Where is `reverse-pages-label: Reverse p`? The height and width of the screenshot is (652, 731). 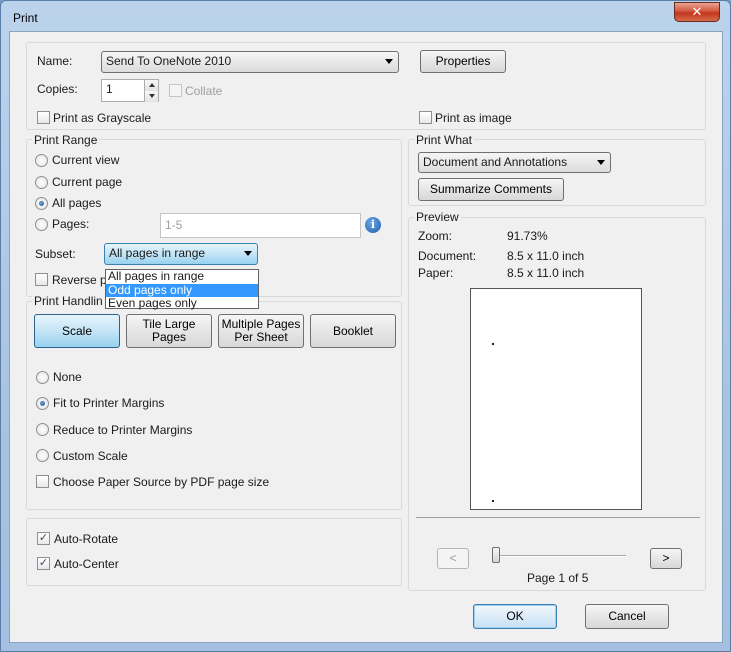 reverse-pages-label: Reverse p is located at coordinates (79, 280).